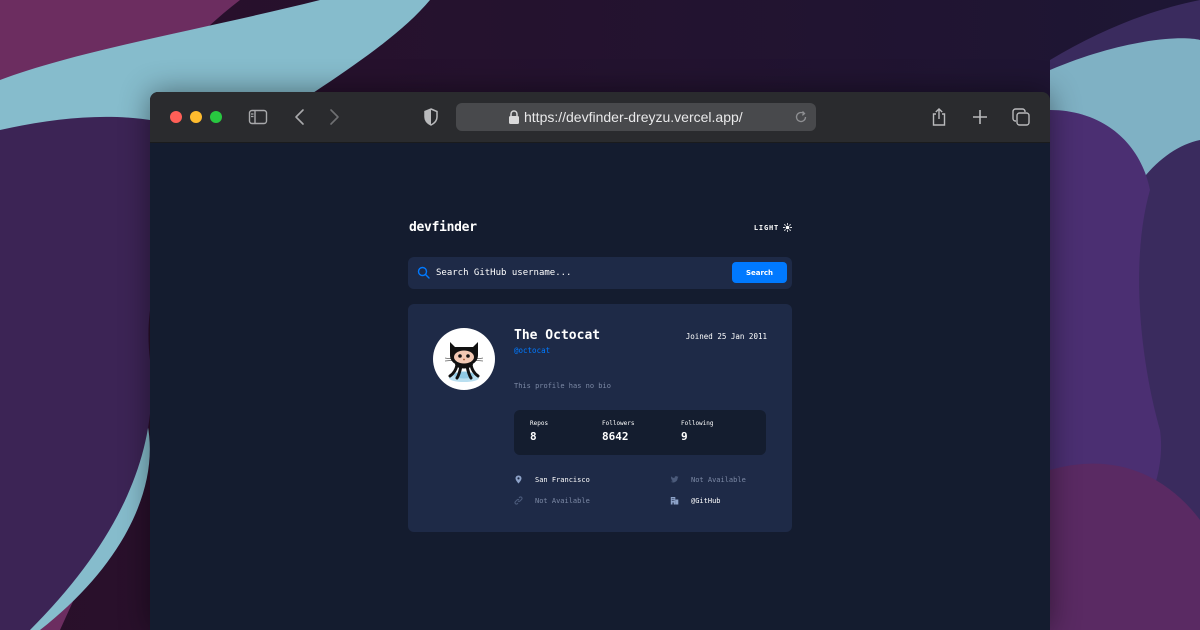 This screenshot has height=630, width=1200. What do you see at coordinates (939, 117) in the screenshot?
I see `share-icon` at bounding box center [939, 117].